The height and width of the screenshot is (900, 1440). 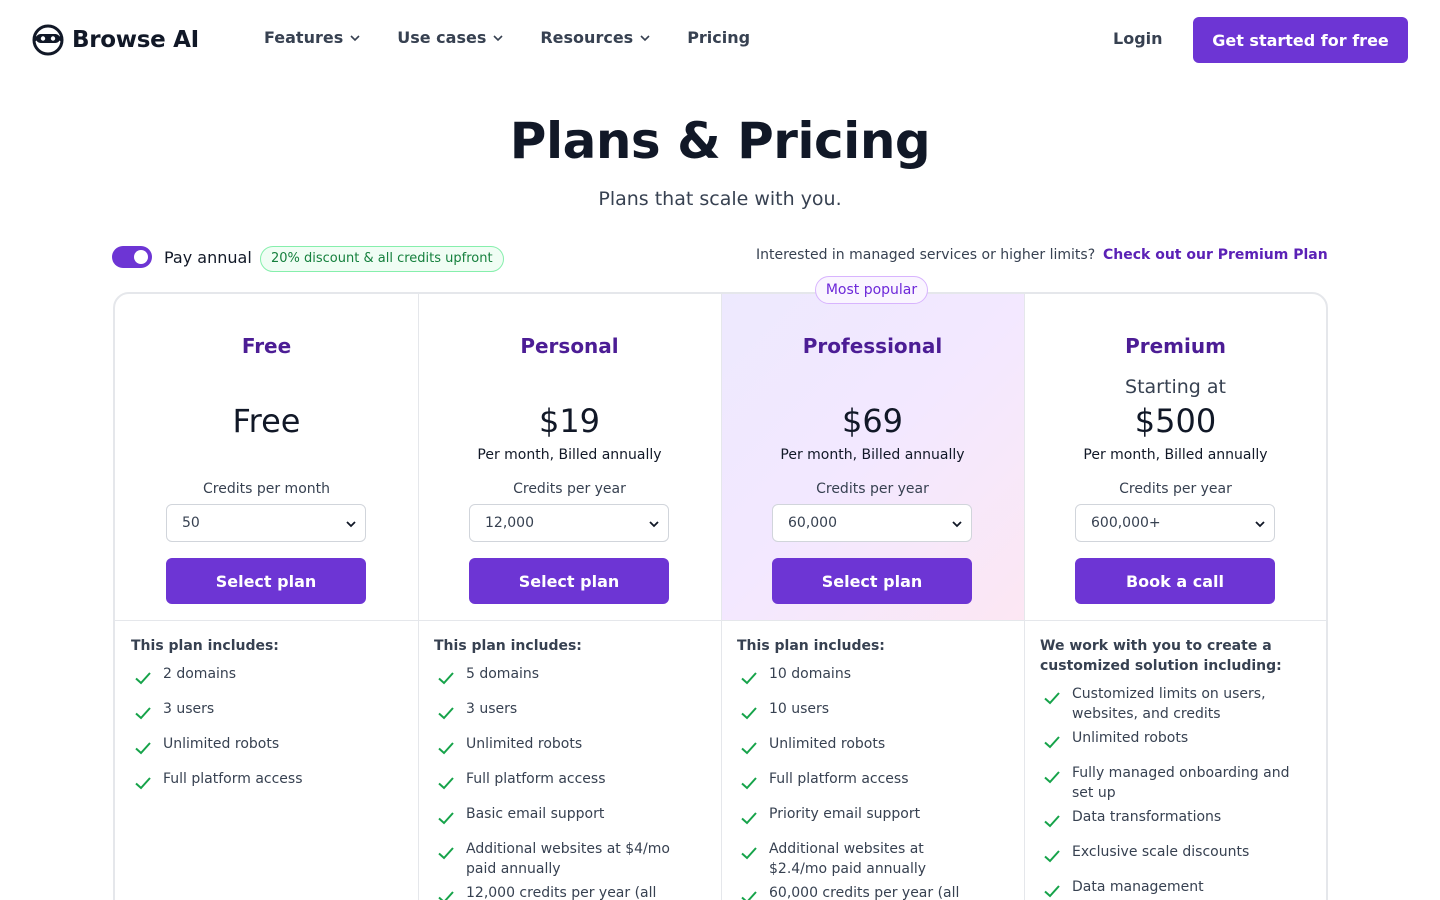 What do you see at coordinates (720, 141) in the screenshot?
I see `page-title: Plans & Pricing` at bounding box center [720, 141].